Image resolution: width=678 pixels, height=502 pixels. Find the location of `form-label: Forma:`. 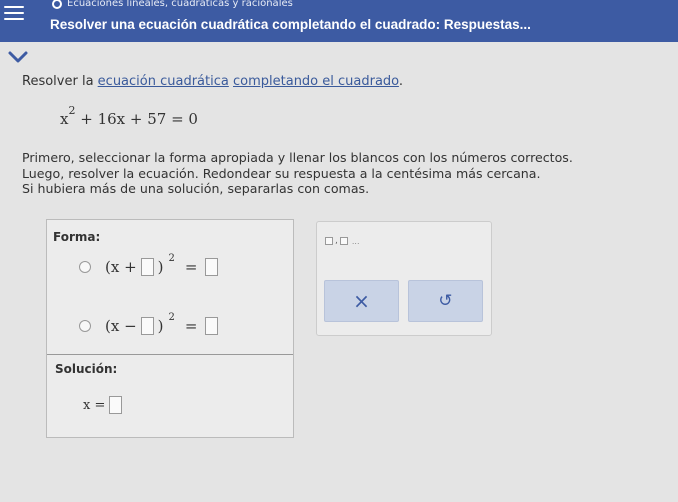

form-label: Forma: is located at coordinates (77, 237).